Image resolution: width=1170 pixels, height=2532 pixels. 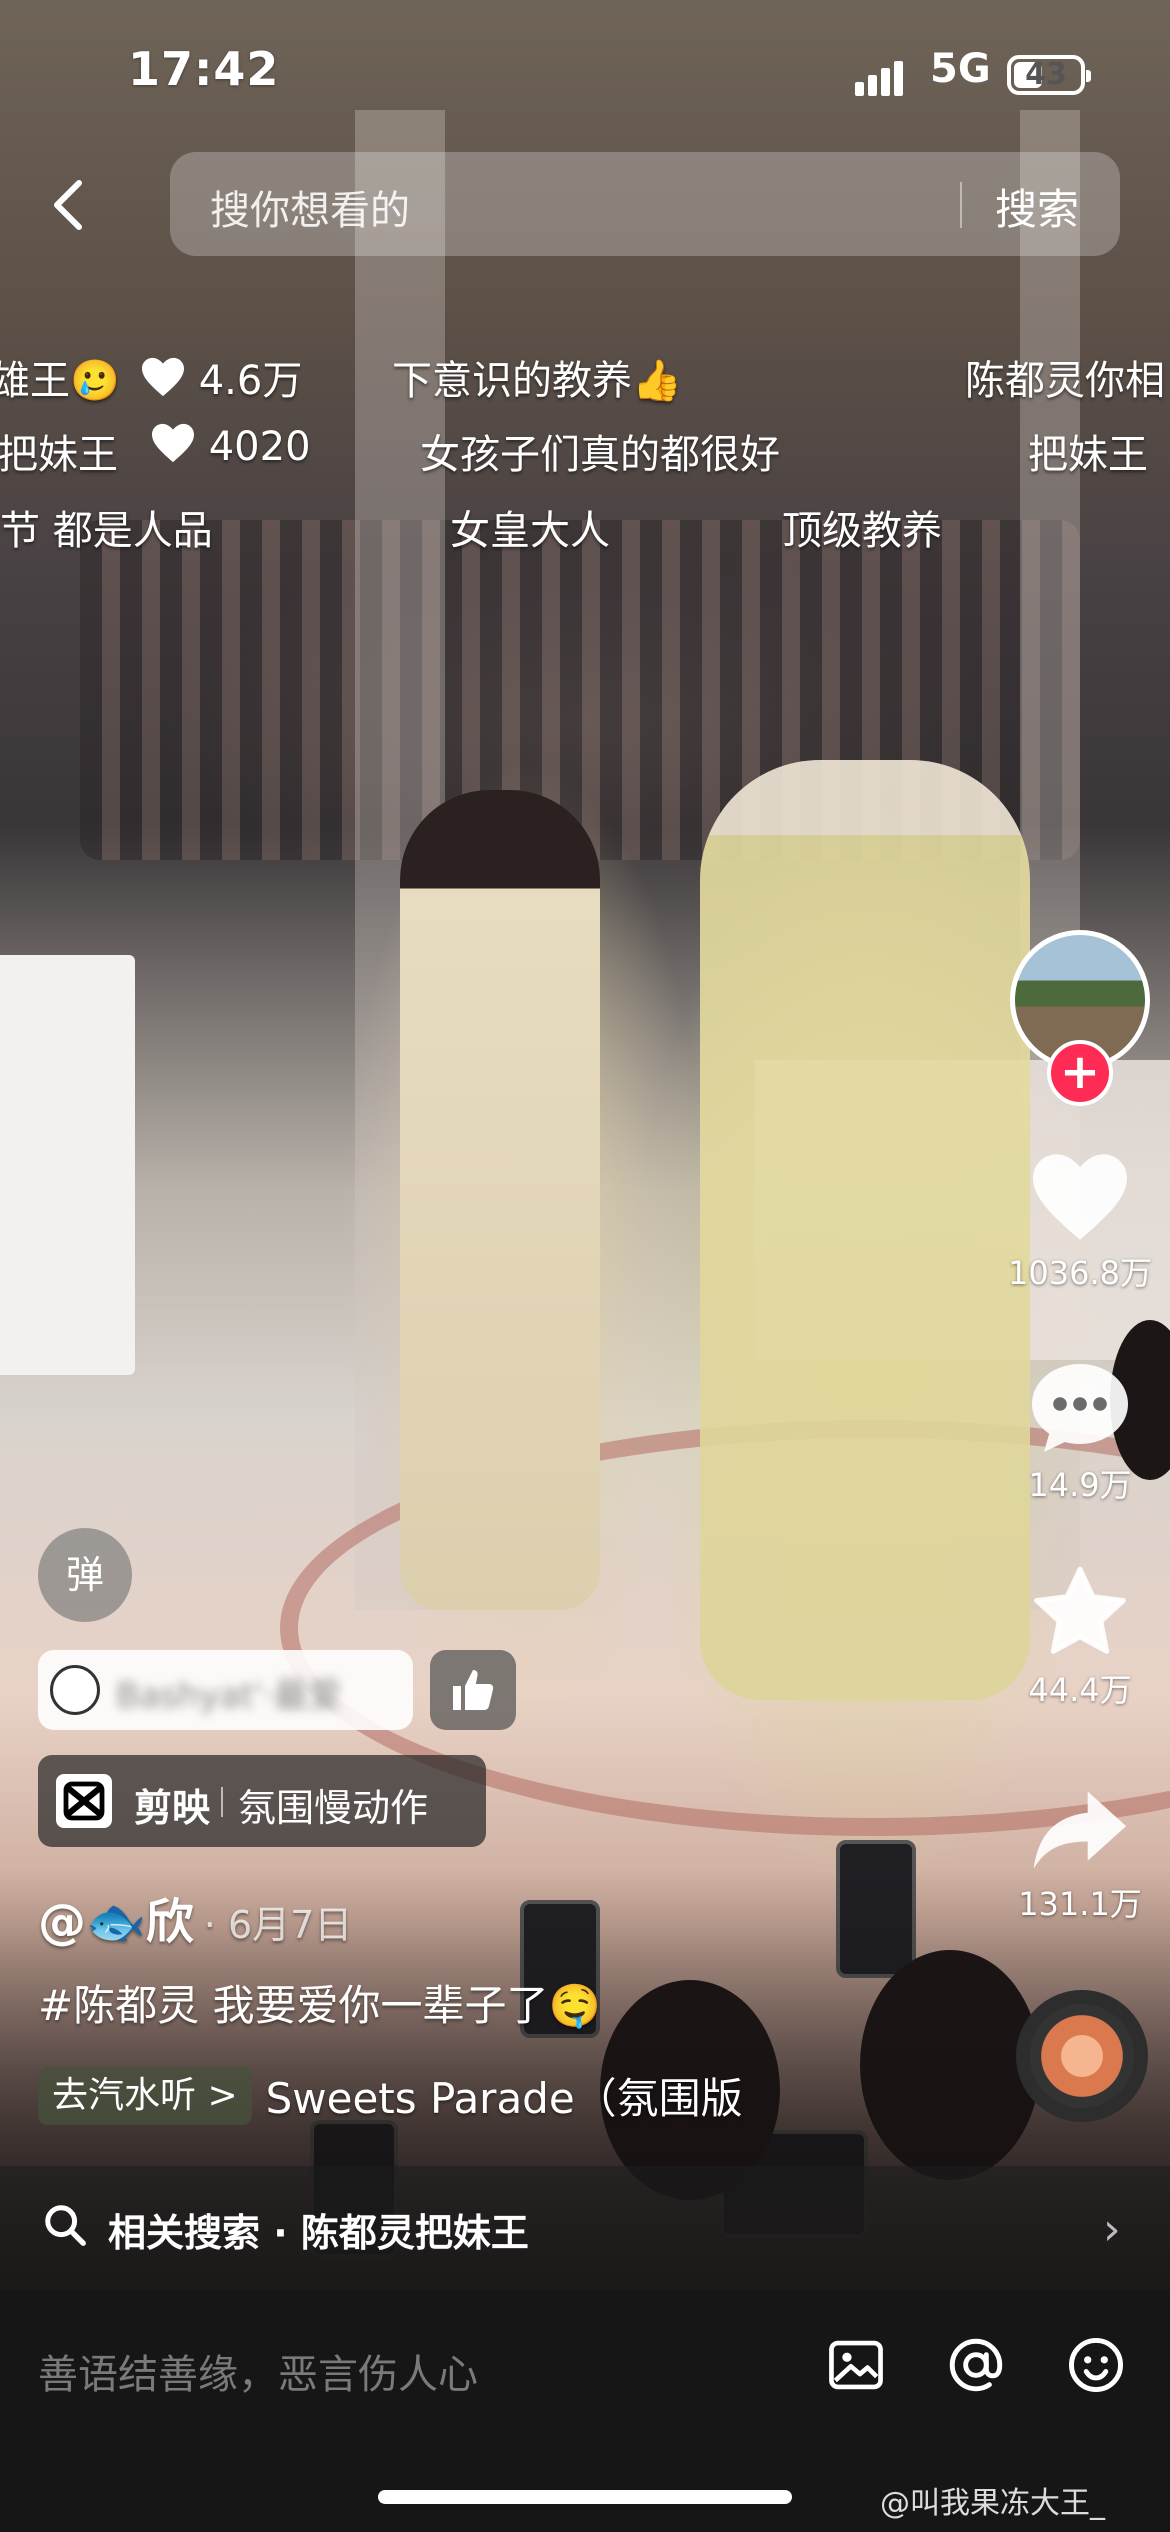 What do you see at coordinates (65, 2225) in the screenshot?
I see `search-icon` at bounding box center [65, 2225].